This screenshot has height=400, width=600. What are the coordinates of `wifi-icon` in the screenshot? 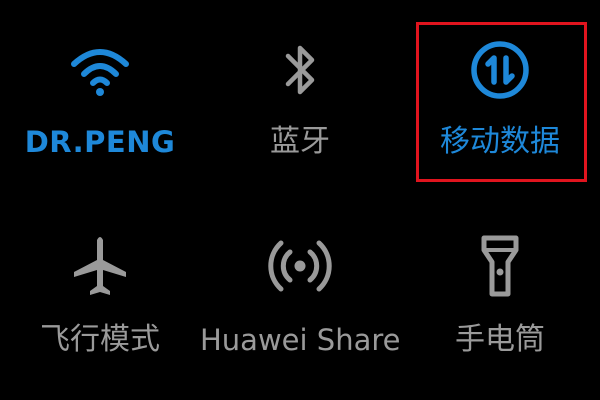 It's located at (100, 70).